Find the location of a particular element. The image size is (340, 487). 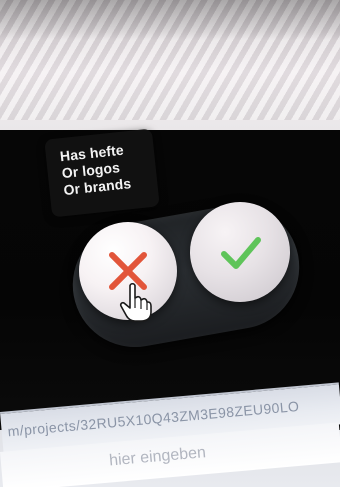

header-scribble is located at coordinates (170, 20).